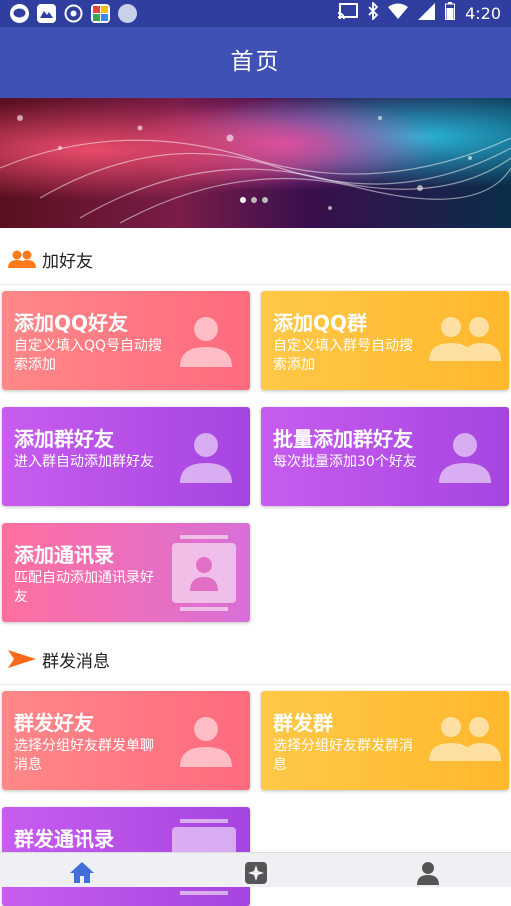 This screenshot has width=511, height=906. What do you see at coordinates (84, 755) in the screenshot?
I see `card-description: 选择分组好友群发单聊消息` at bounding box center [84, 755].